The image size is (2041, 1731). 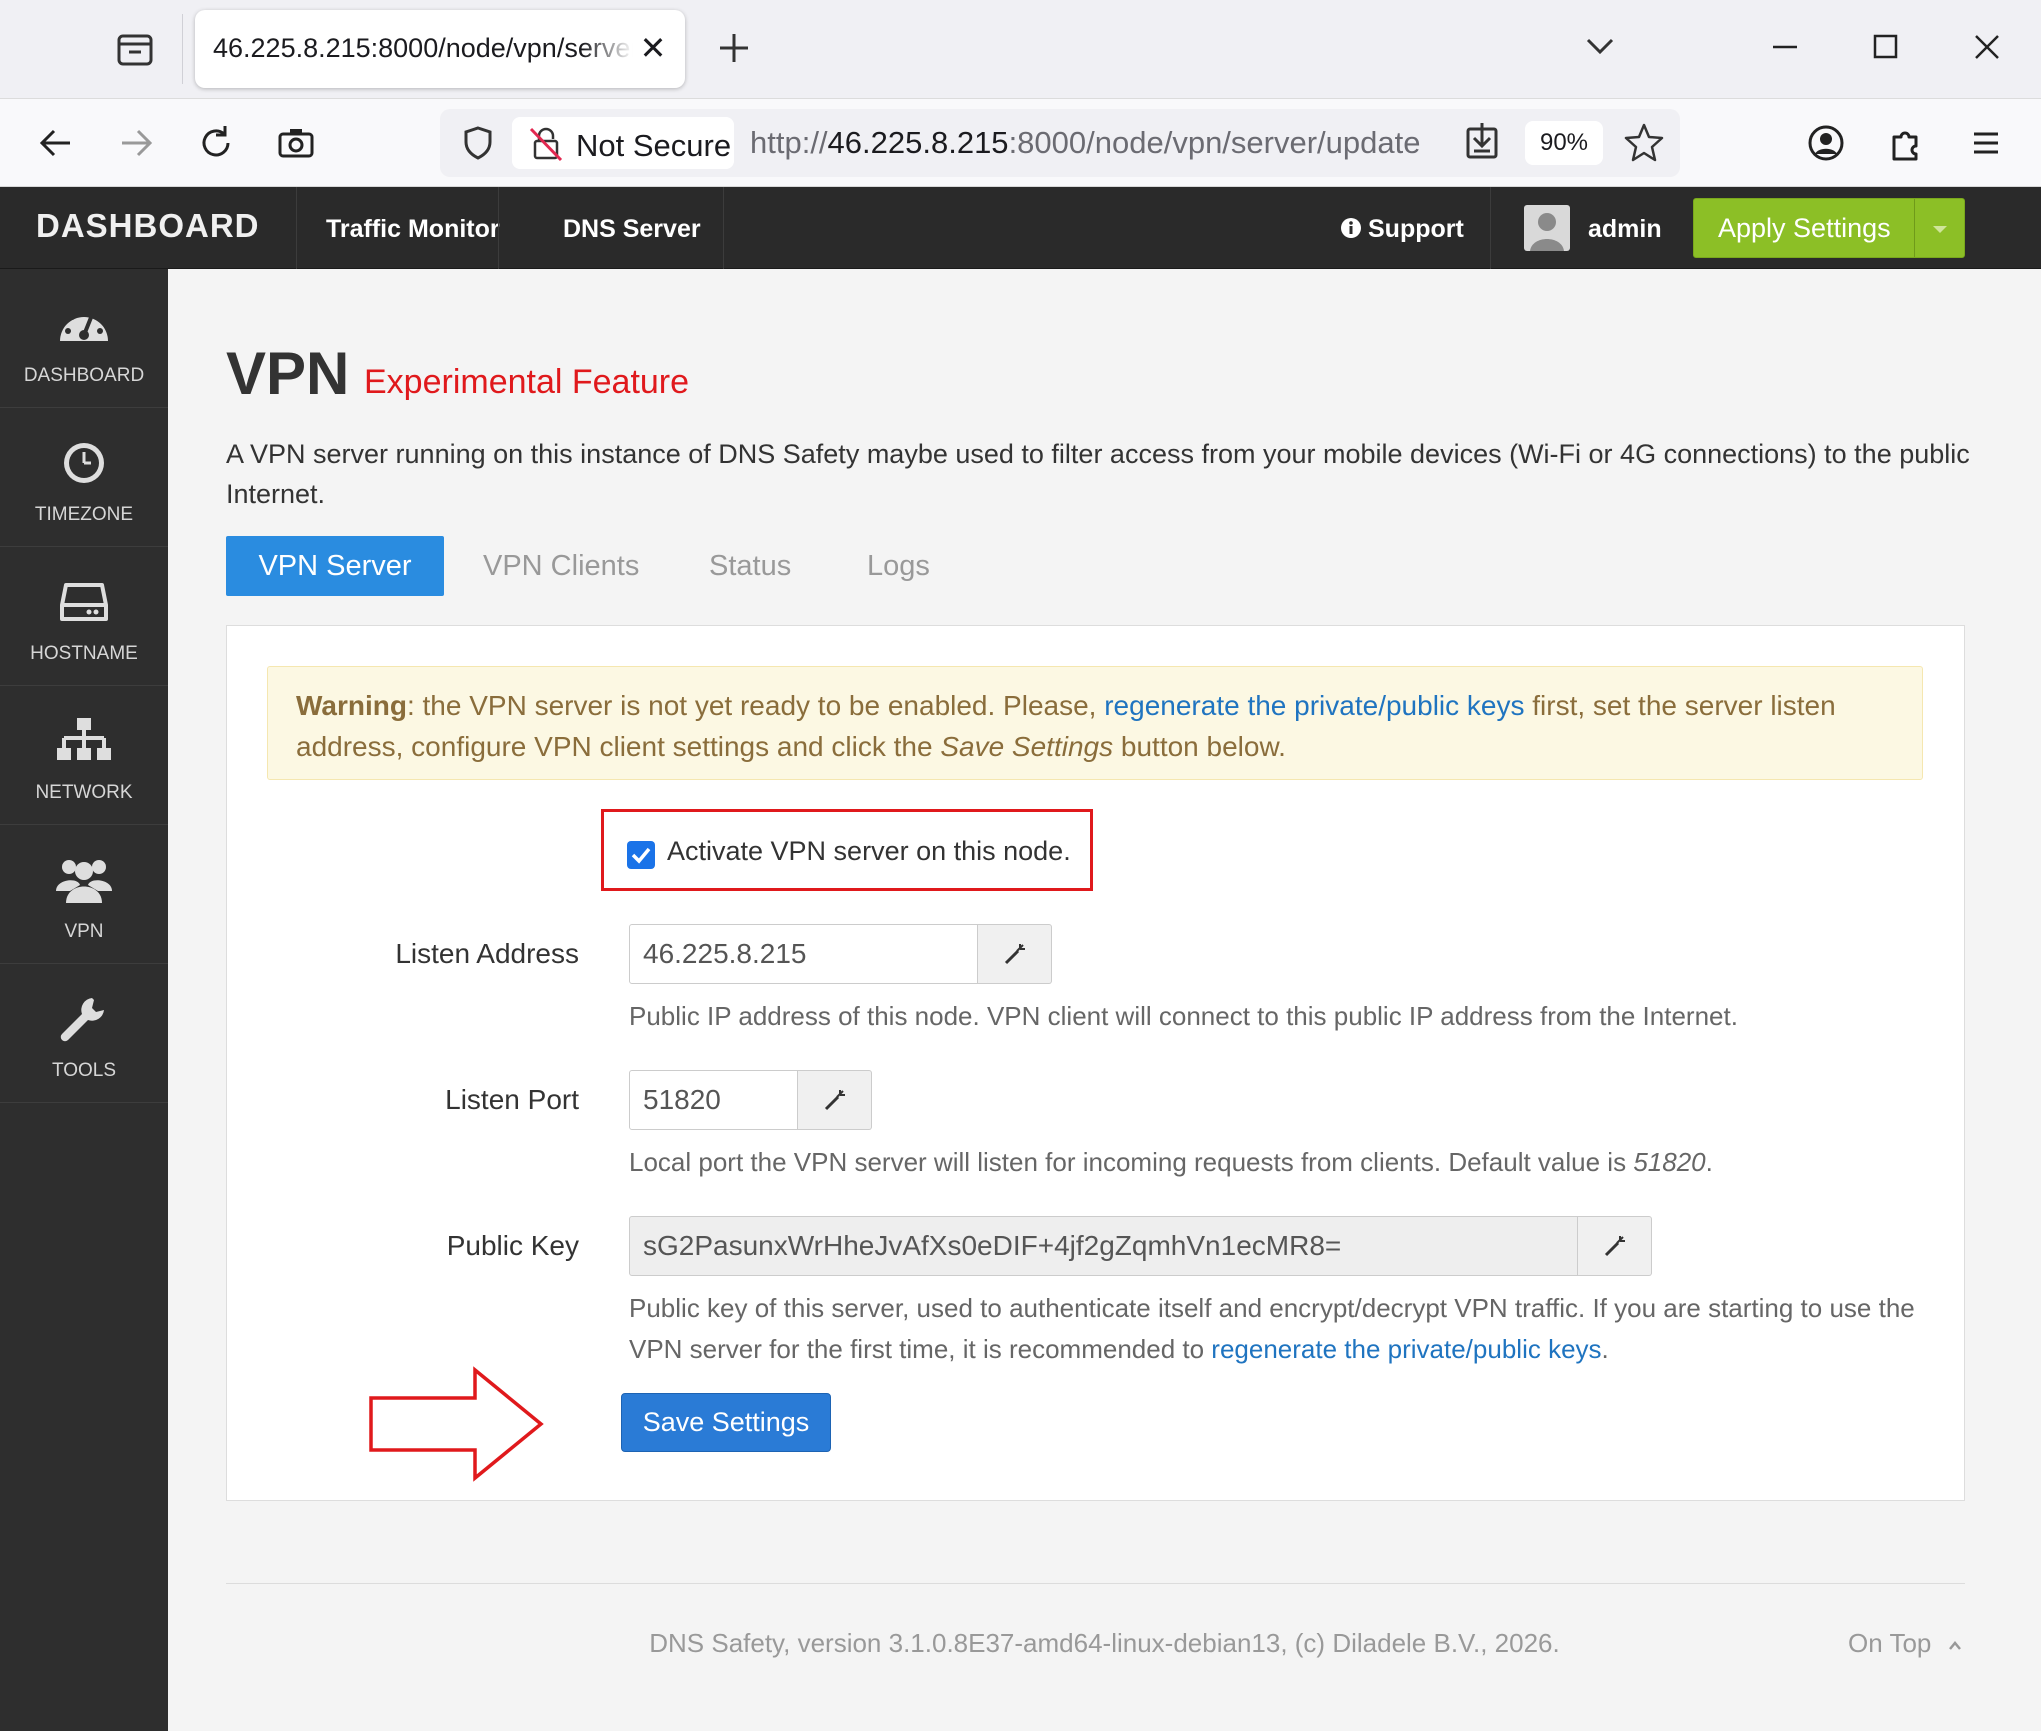 I want to click on public-key-label: Public Key, so click(x=512, y=1245).